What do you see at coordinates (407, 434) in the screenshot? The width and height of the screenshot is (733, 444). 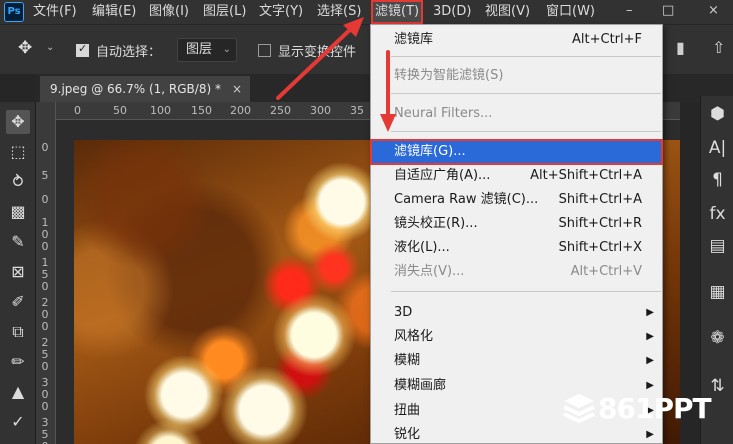 I see `menu-item-label: 锐化` at bounding box center [407, 434].